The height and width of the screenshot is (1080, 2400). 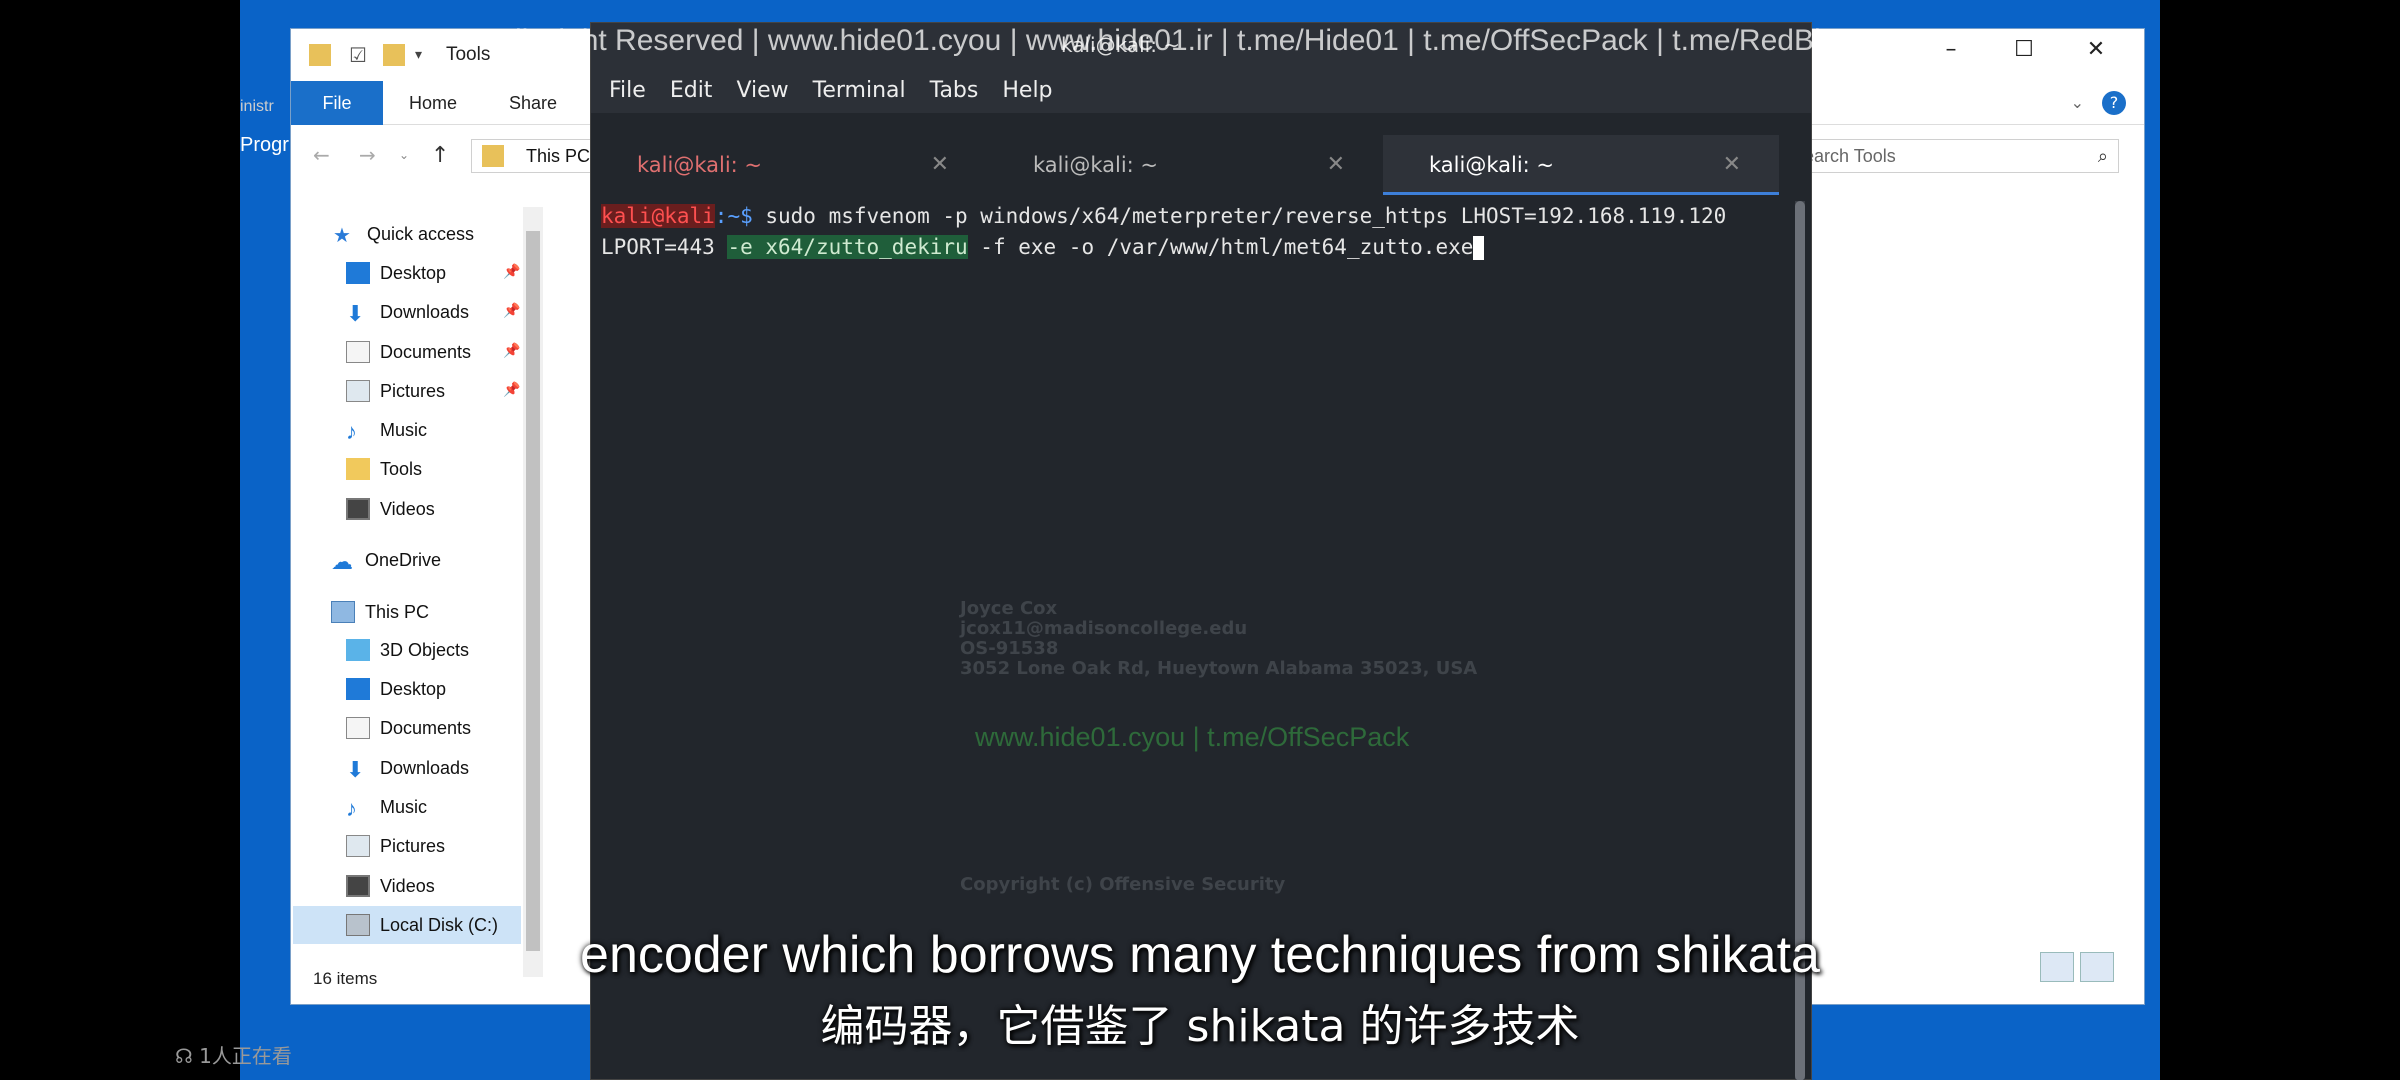 What do you see at coordinates (1951, 49) in the screenshot?
I see `minimize-icon: –` at bounding box center [1951, 49].